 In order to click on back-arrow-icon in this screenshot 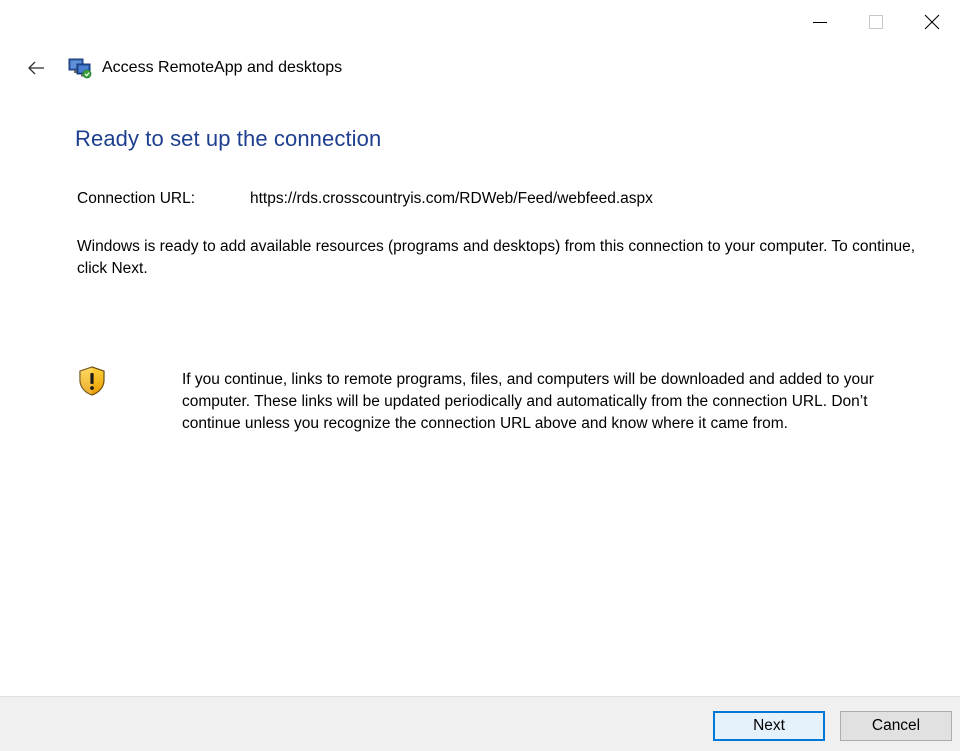, I will do `click(36, 68)`.